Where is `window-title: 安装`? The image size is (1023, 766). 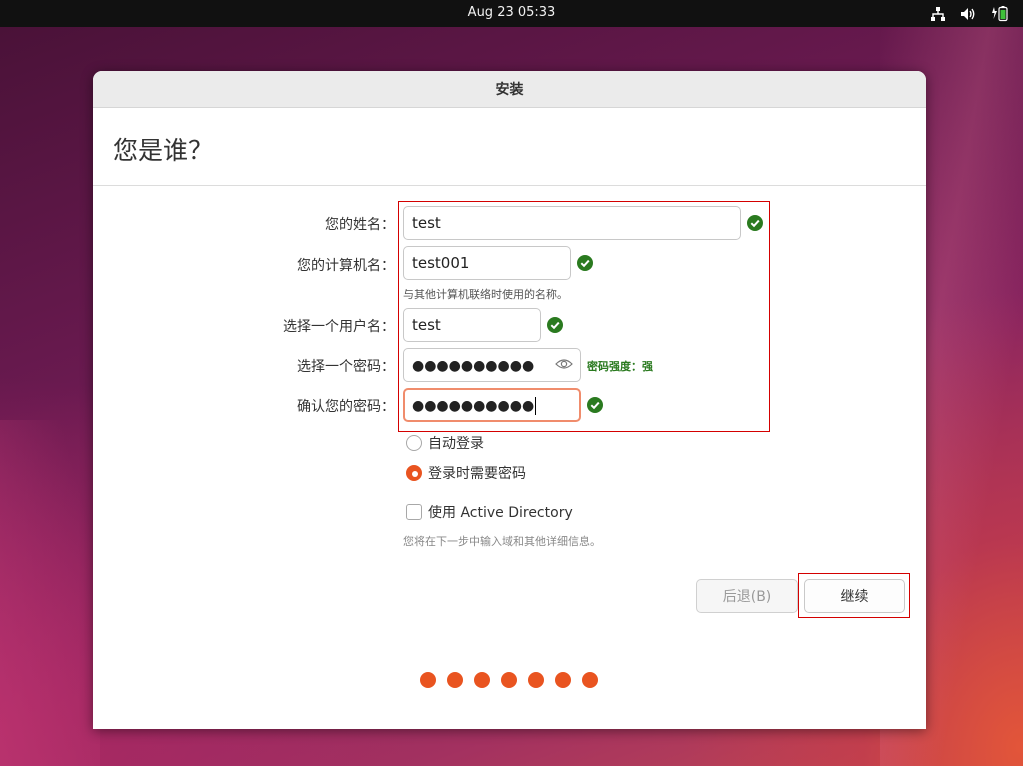 window-title: 安装 is located at coordinates (509, 90).